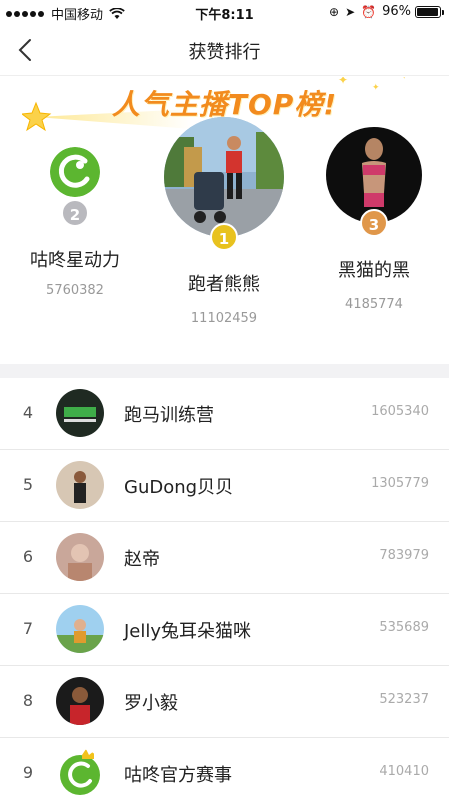  Describe the element at coordinates (75, 213) in the screenshot. I see `rank-medal: 2` at that location.